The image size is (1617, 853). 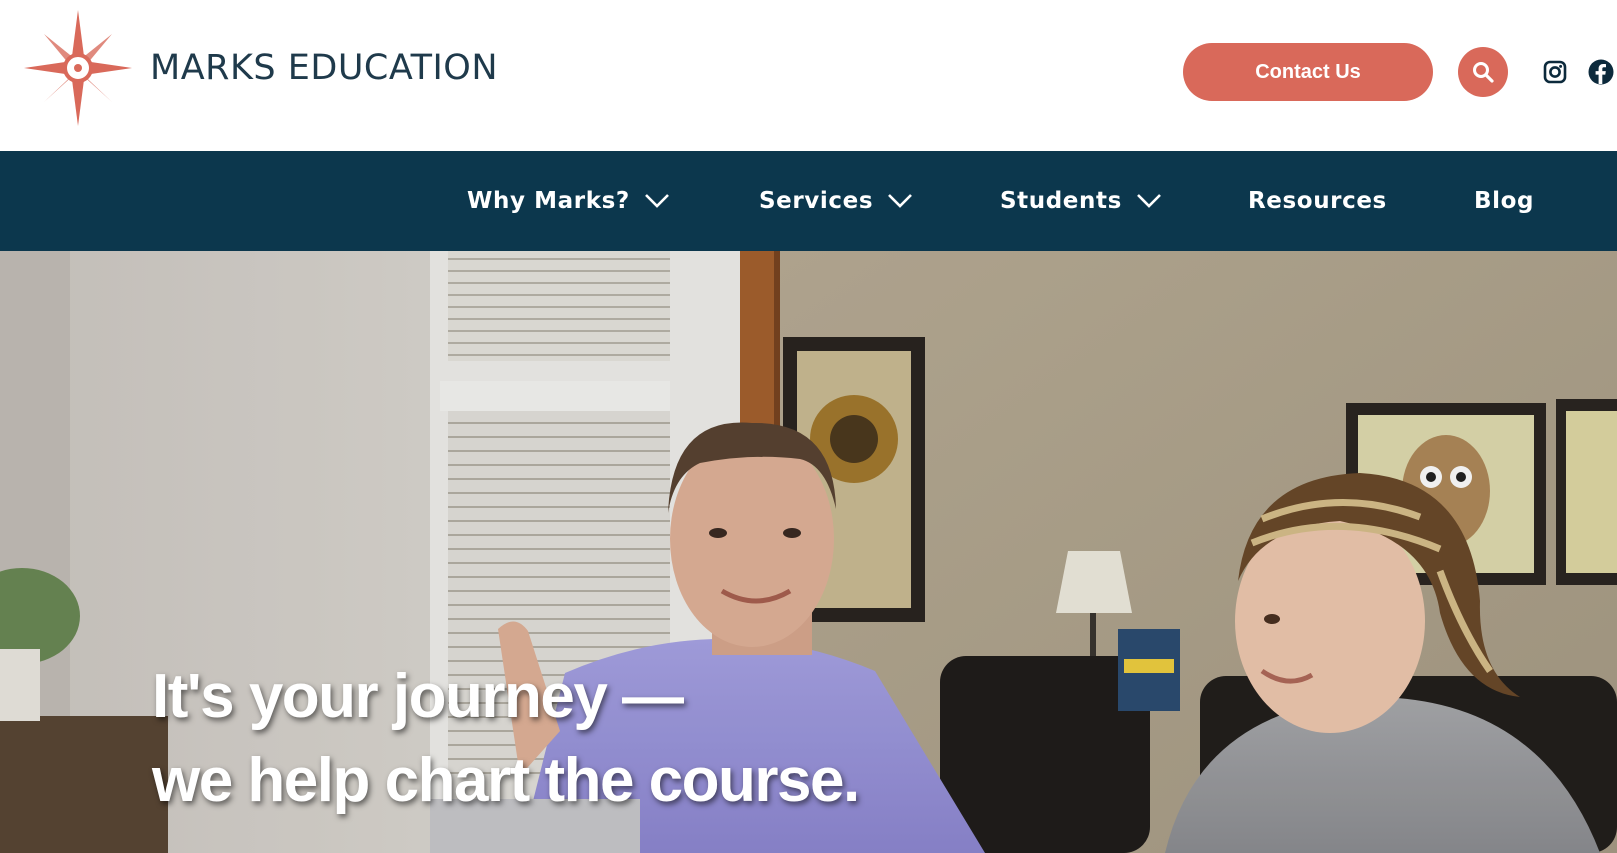 I want to click on facebook-link, so click(x=1601, y=72).